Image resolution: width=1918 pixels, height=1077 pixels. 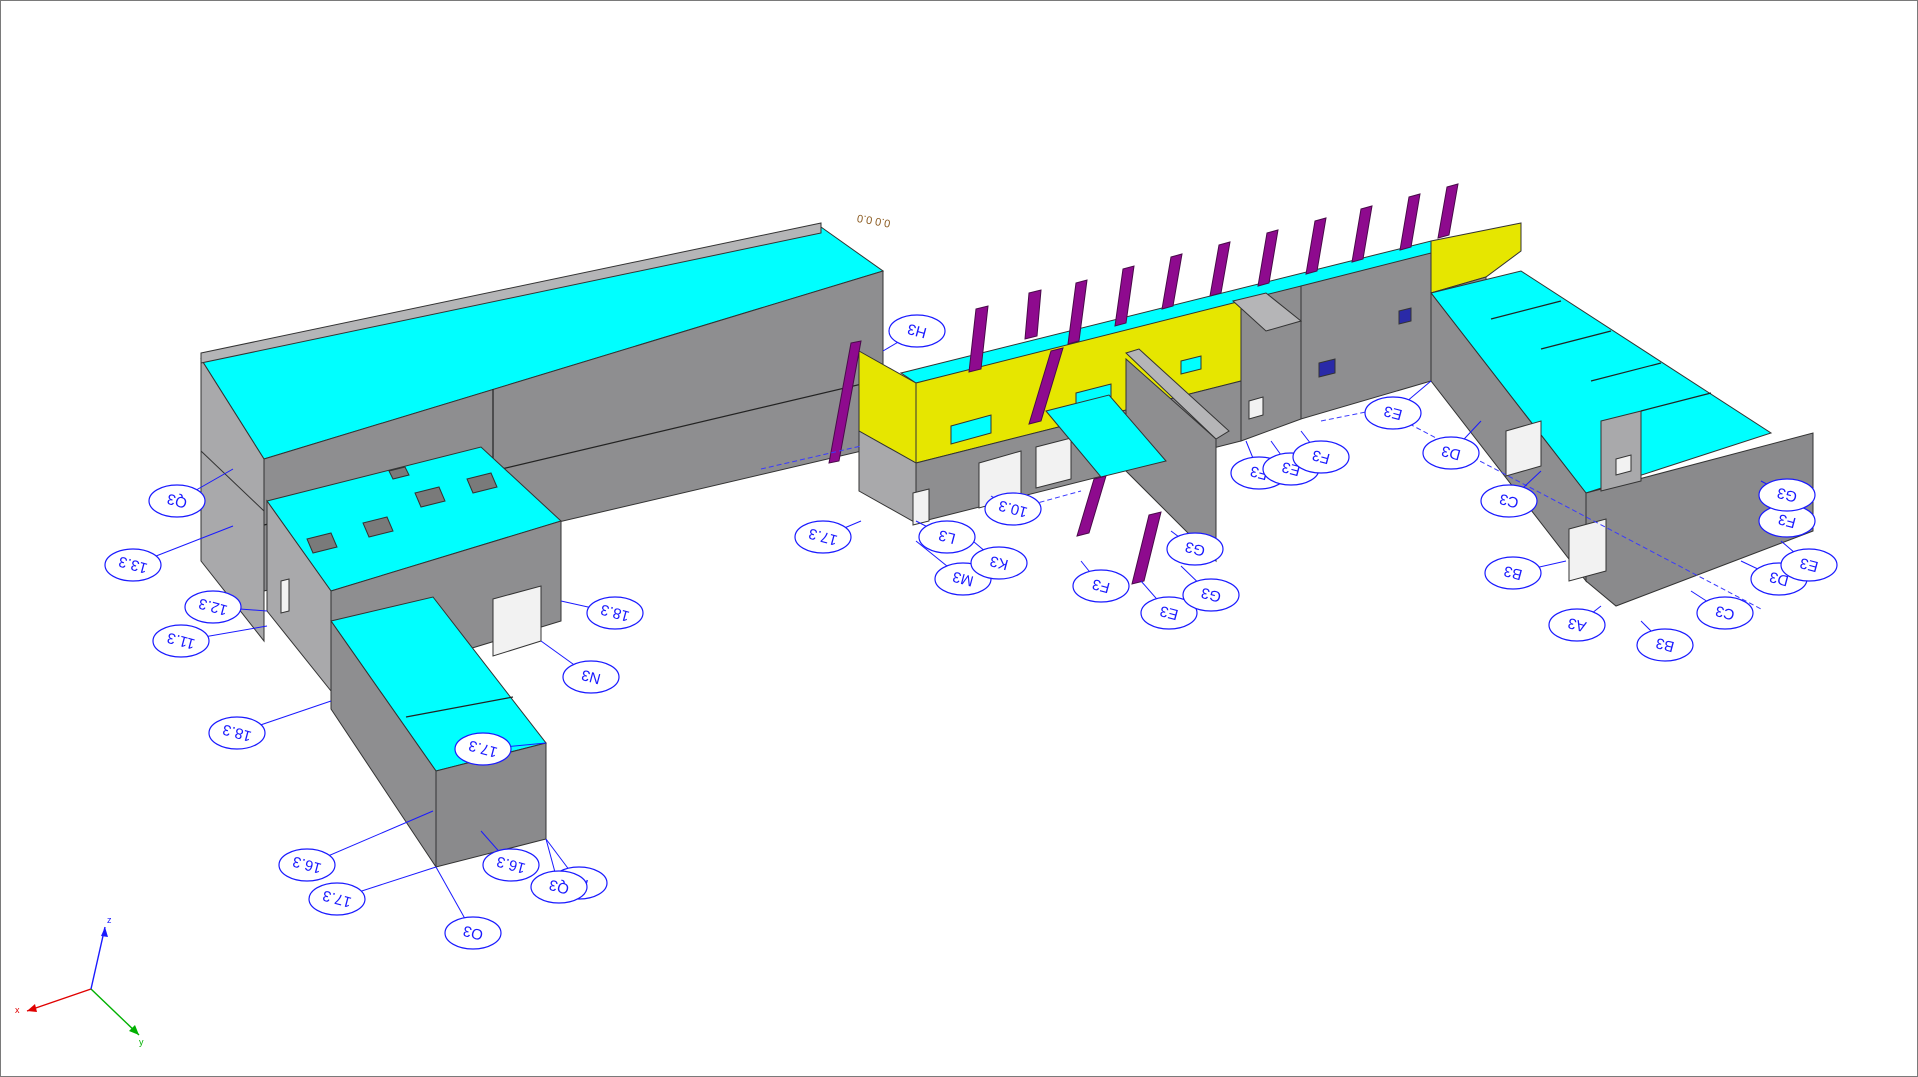 What do you see at coordinates (914, 333) in the screenshot?
I see `grid-bubble: H3` at bounding box center [914, 333].